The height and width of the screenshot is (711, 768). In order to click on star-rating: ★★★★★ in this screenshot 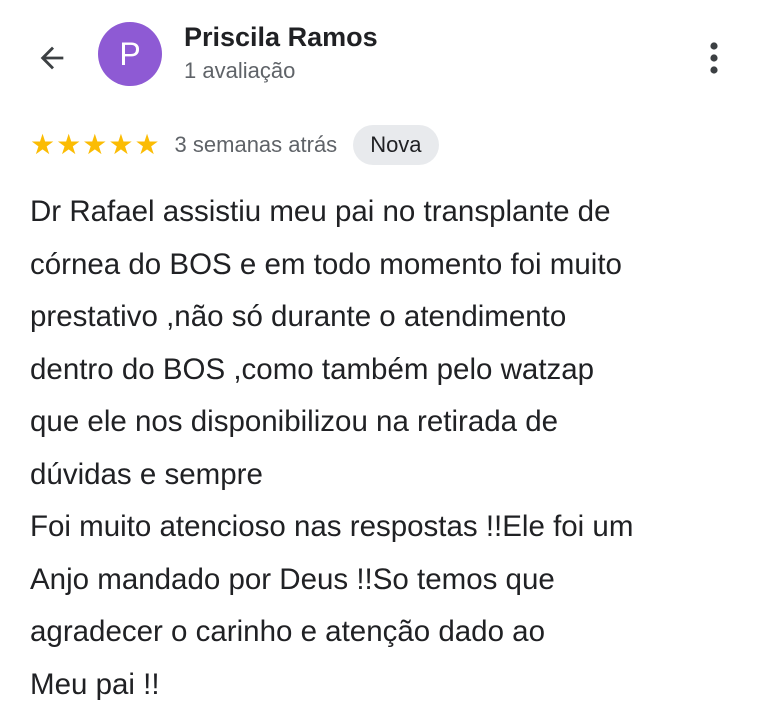, I will do `click(95, 145)`.